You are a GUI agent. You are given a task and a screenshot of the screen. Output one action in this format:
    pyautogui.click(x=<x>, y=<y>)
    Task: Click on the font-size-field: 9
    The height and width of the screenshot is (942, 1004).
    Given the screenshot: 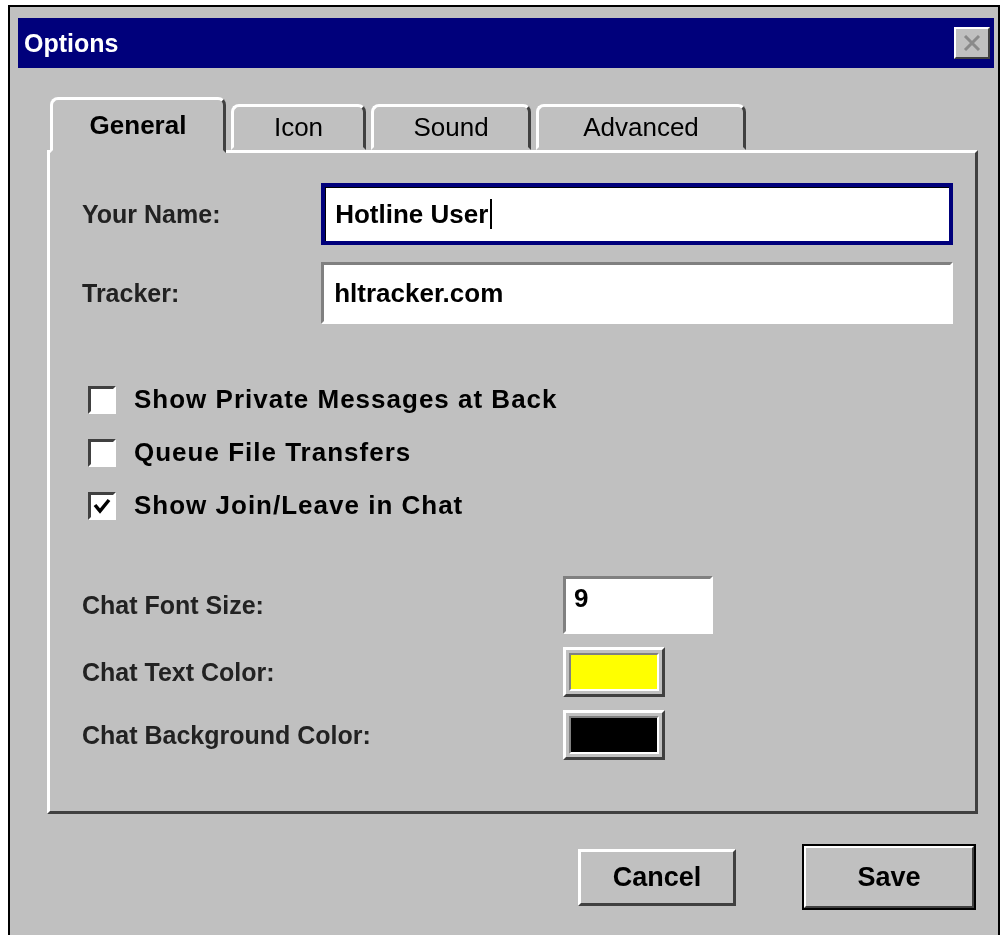 What is the action you would take?
    pyautogui.click(x=638, y=605)
    